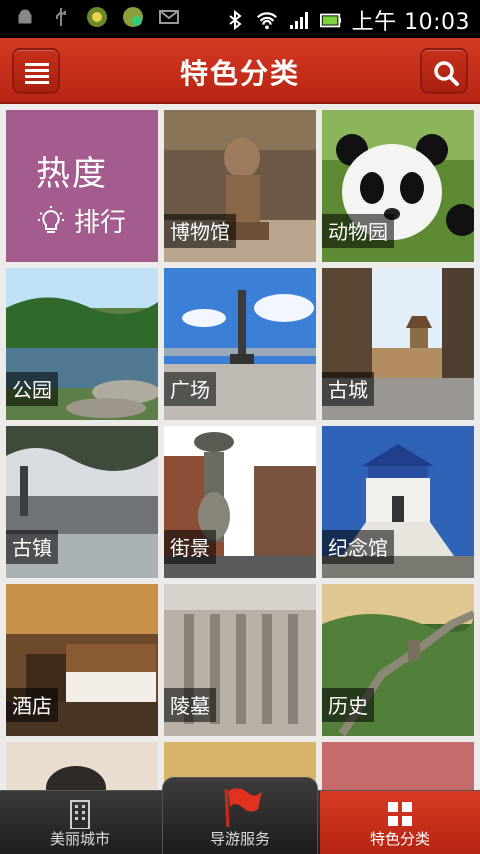 The image size is (480, 854). I want to click on search-button, so click(444, 71).